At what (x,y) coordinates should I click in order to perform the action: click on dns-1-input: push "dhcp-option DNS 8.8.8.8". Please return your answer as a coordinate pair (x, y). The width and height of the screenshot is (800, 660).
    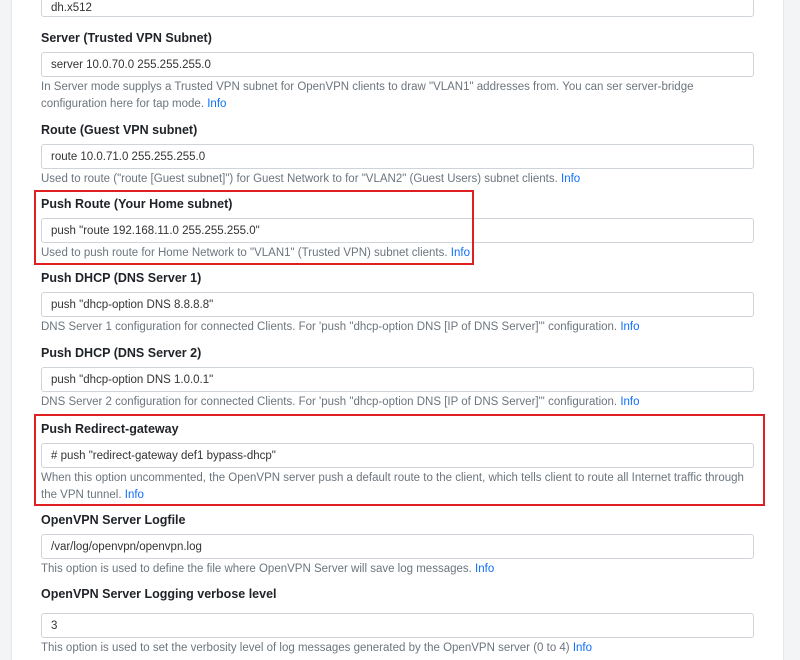
    Looking at the image, I should click on (397, 304).